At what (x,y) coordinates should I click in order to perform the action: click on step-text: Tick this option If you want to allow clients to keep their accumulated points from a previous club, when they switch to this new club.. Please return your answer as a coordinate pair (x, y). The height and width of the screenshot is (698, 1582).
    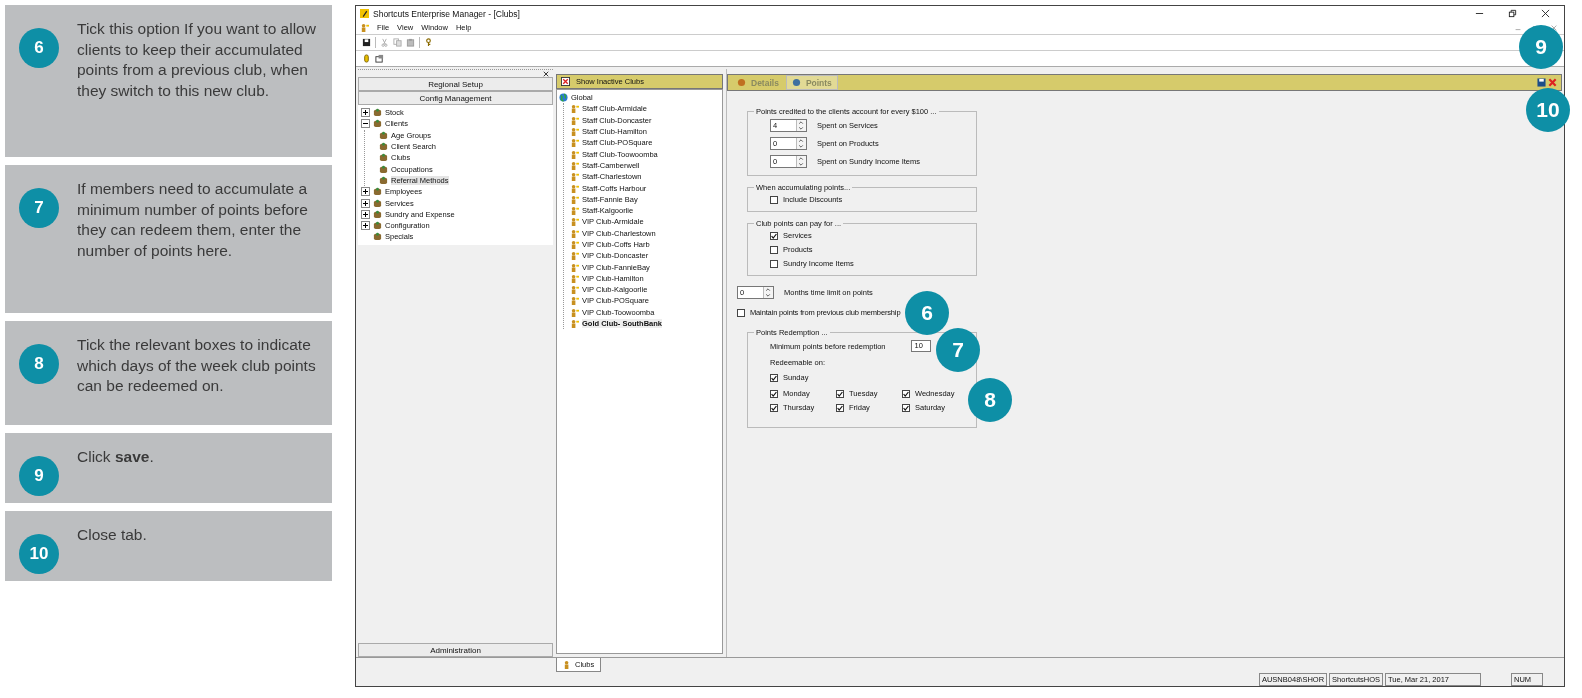
    Looking at the image, I should click on (197, 60).